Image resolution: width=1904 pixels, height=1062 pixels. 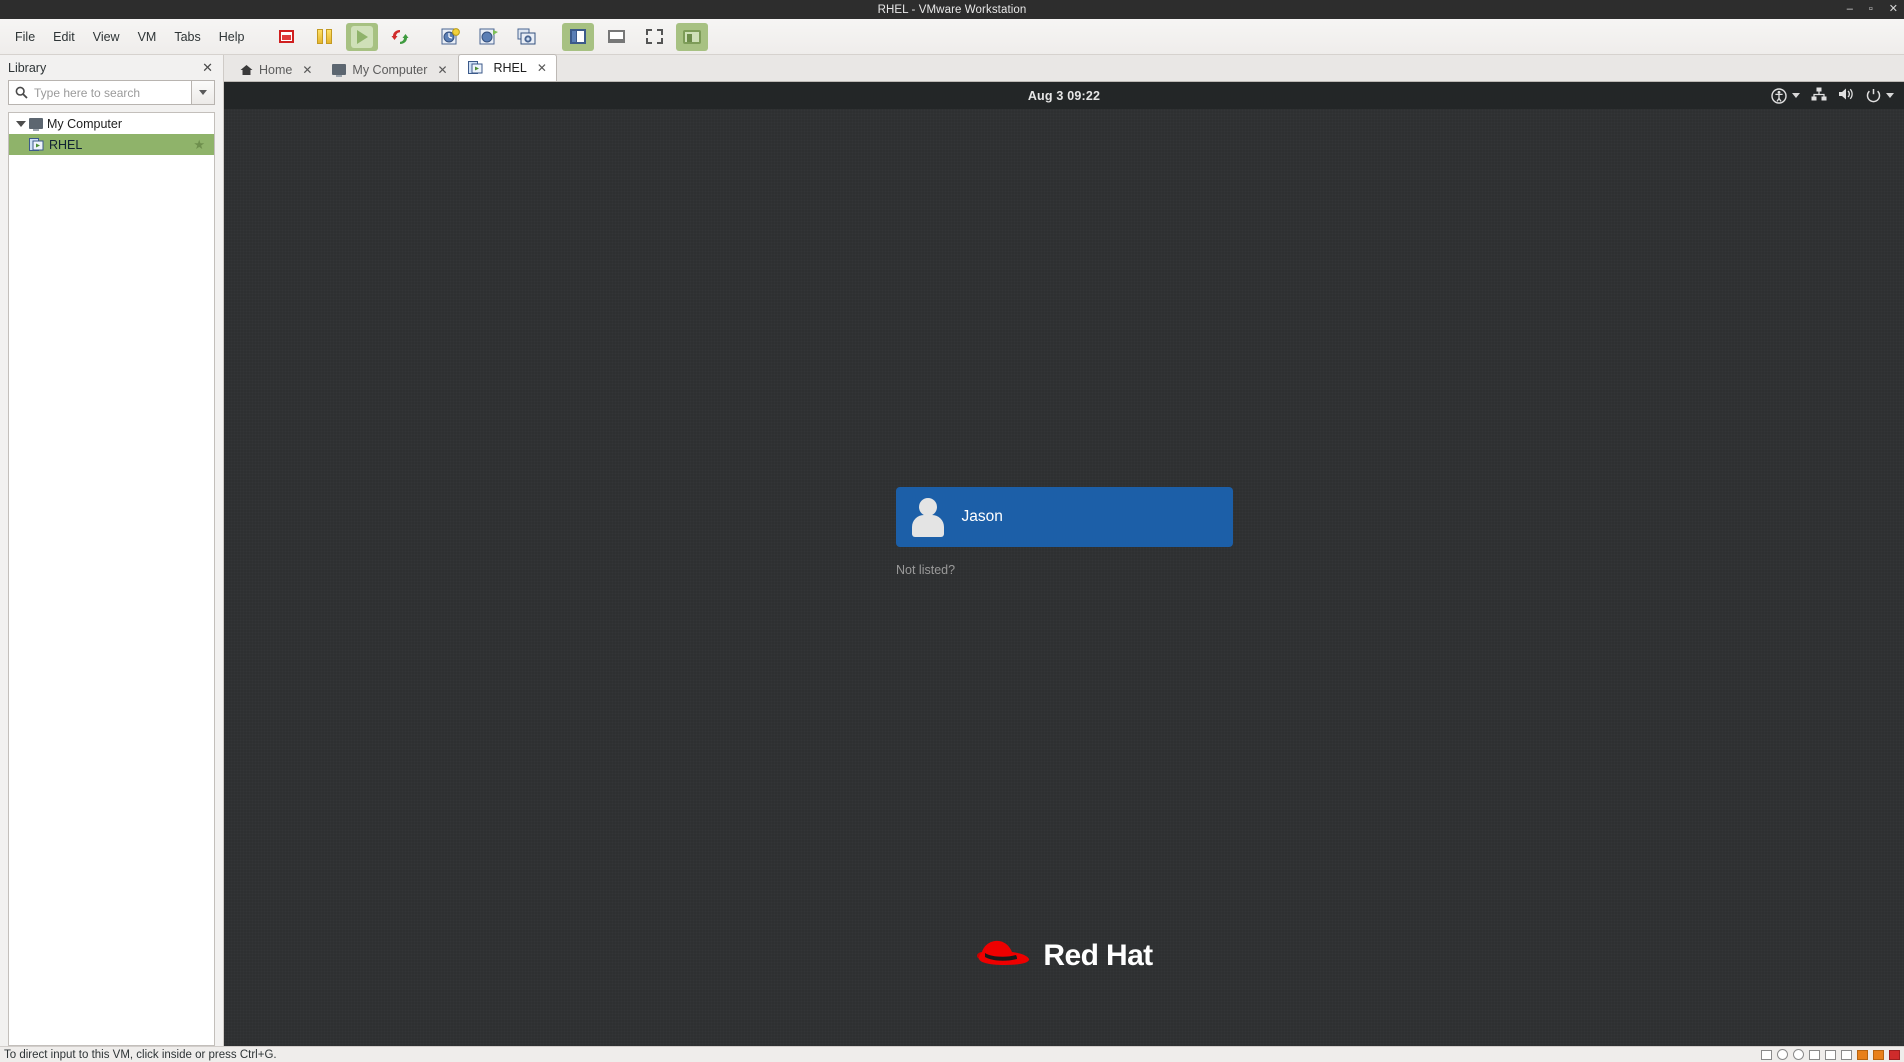 I want to click on status-sound-icon, so click(x=1846, y=1054).